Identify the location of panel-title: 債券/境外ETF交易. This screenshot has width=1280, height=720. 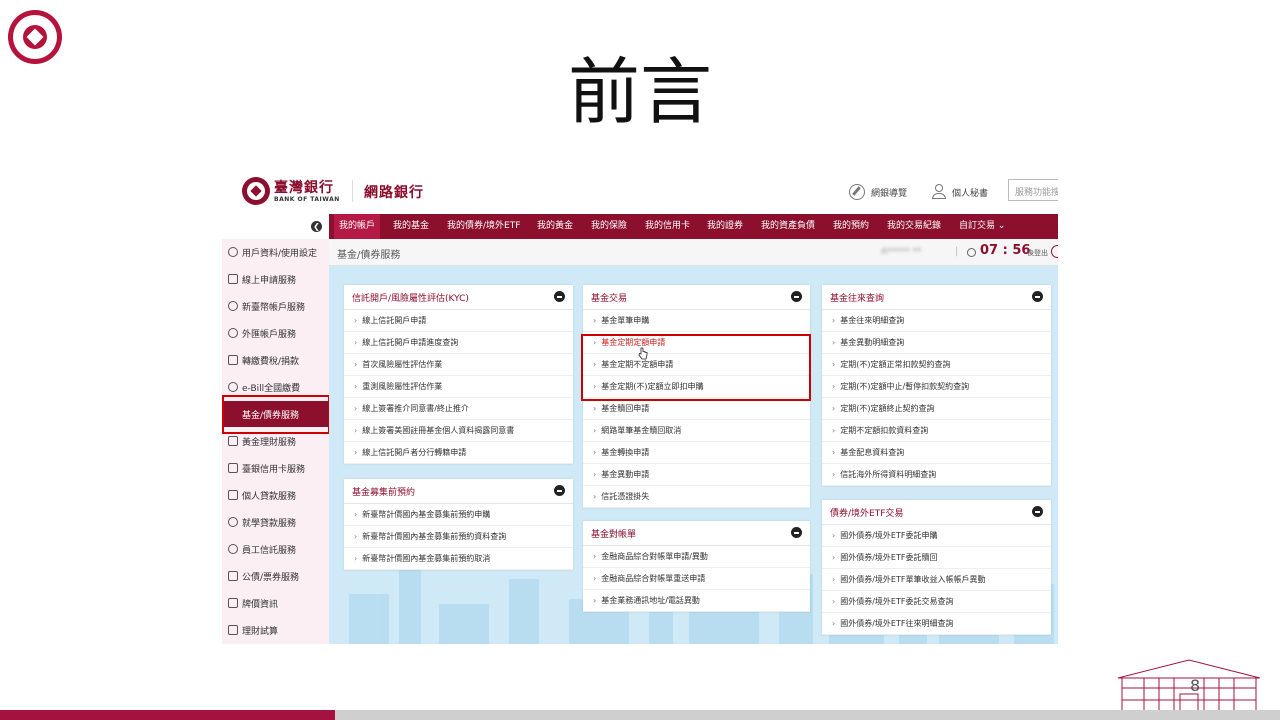
(867, 514).